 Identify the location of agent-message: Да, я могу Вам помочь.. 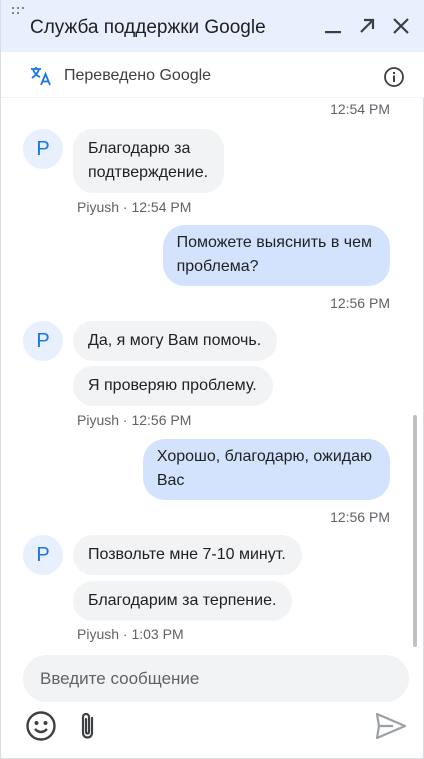
(175, 341).